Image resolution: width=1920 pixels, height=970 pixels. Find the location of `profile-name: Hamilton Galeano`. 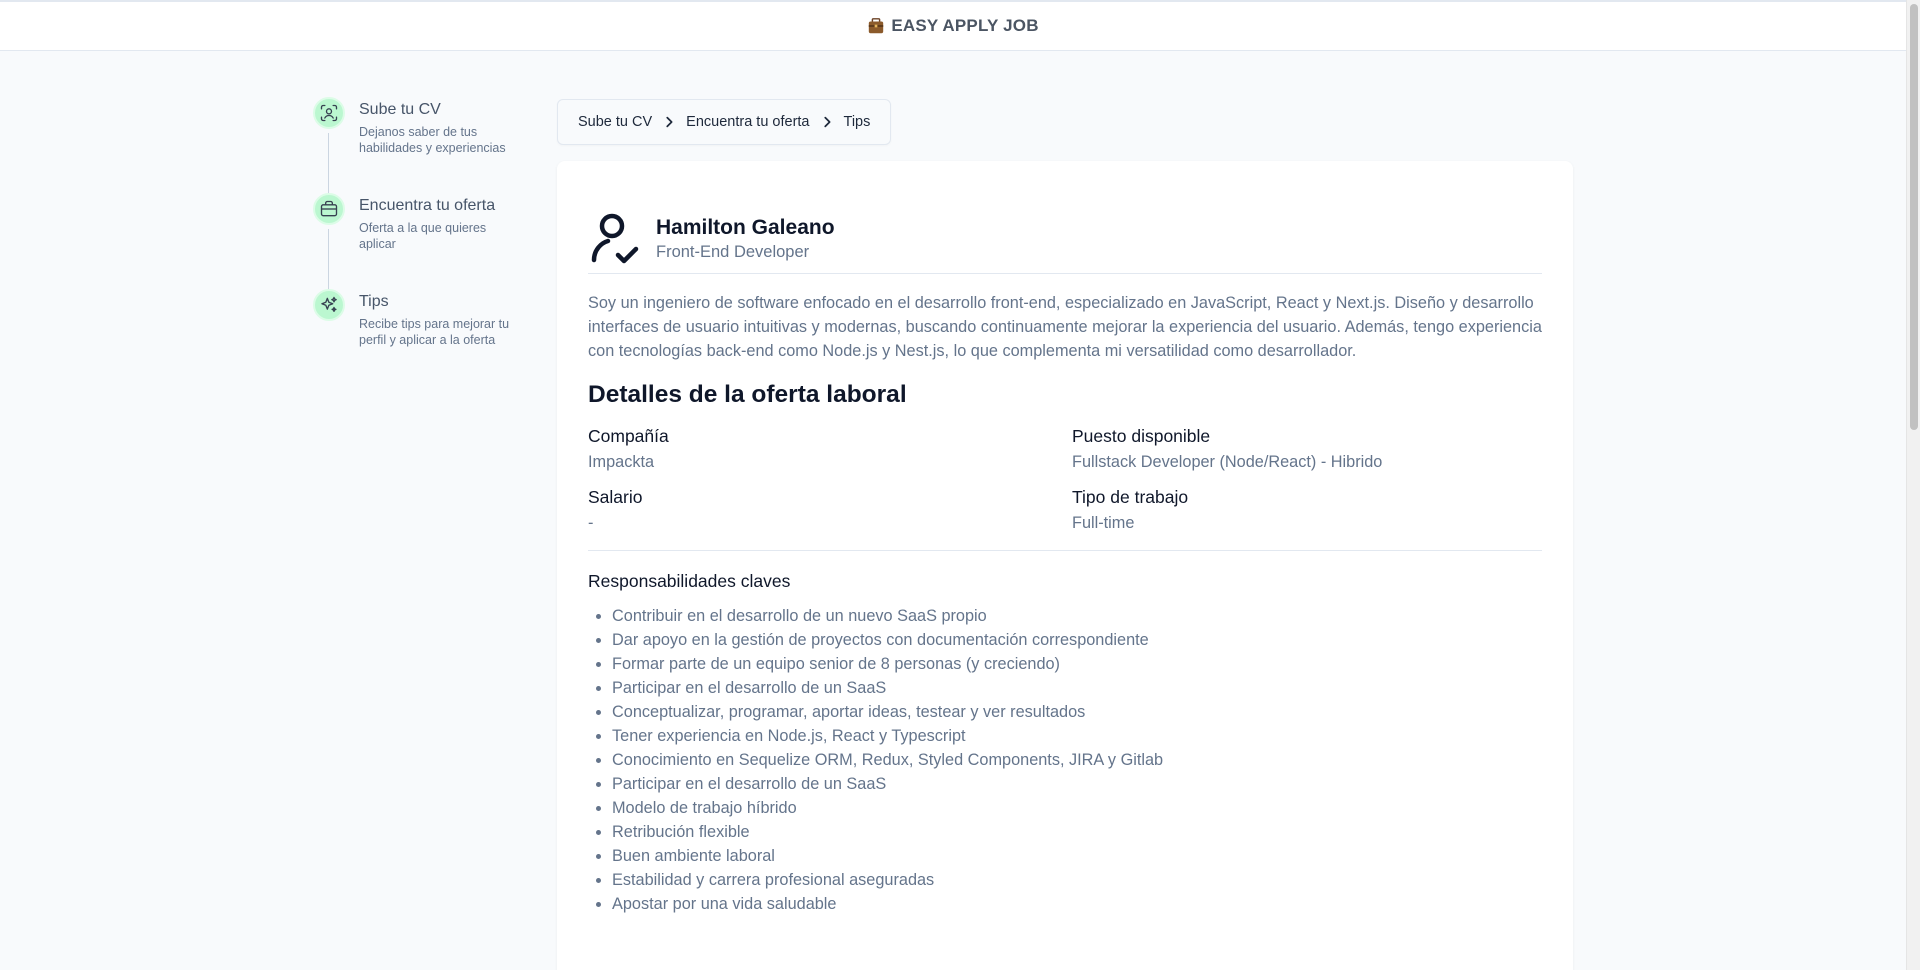

profile-name: Hamilton Galeano is located at coordinates (745, 227).